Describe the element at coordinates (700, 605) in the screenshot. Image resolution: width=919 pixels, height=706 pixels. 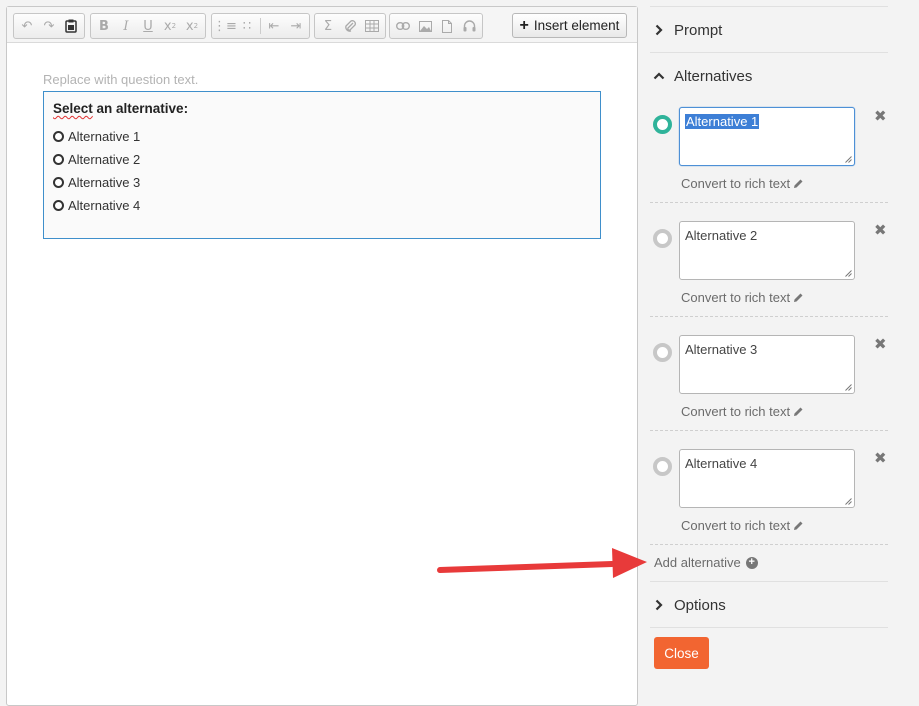
I see `section-options-label: Options` at that location.